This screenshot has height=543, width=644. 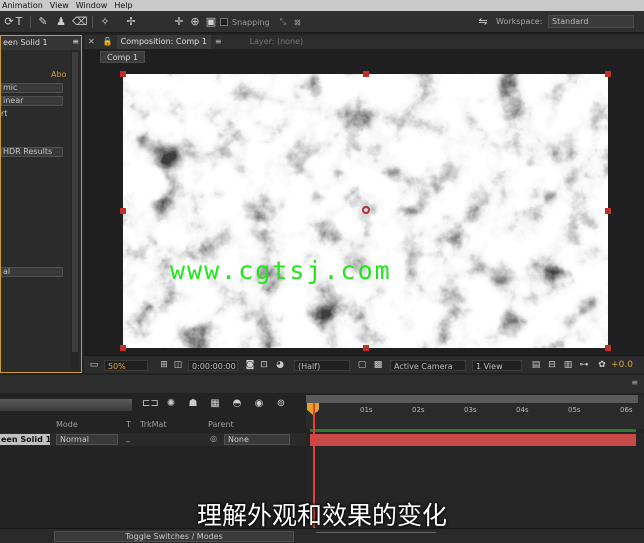 What do you see at coordinates (58, 74) in the screenshot?
I see `effect-name-label: Abo` at bounding box center [58, 74].